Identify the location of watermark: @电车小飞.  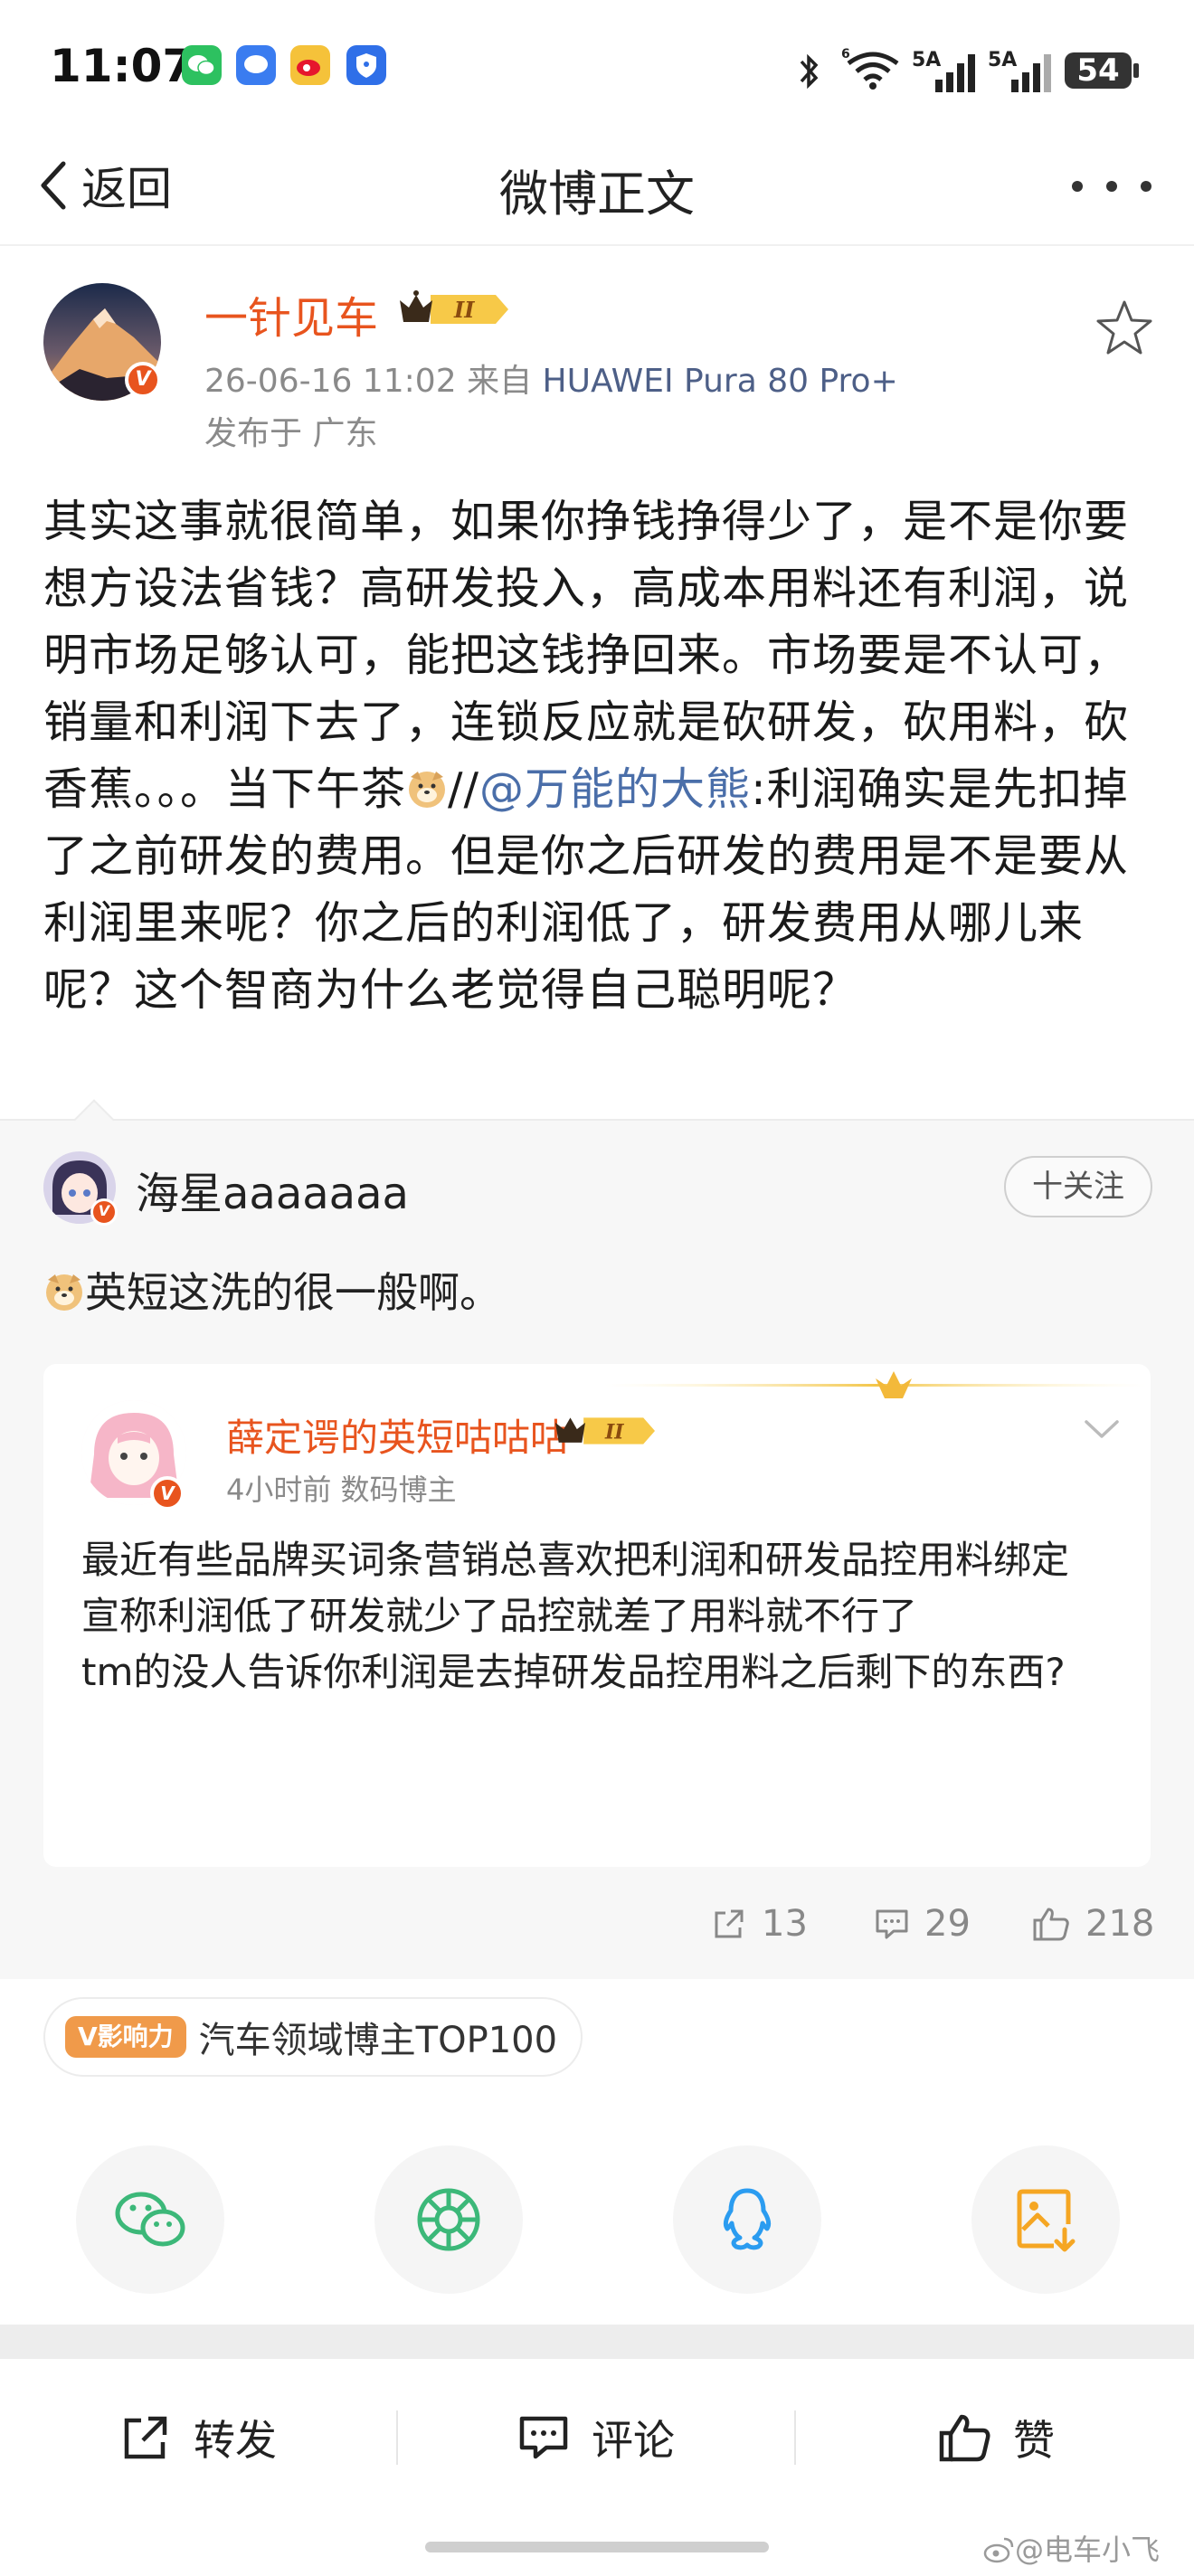
(1071, 2548).